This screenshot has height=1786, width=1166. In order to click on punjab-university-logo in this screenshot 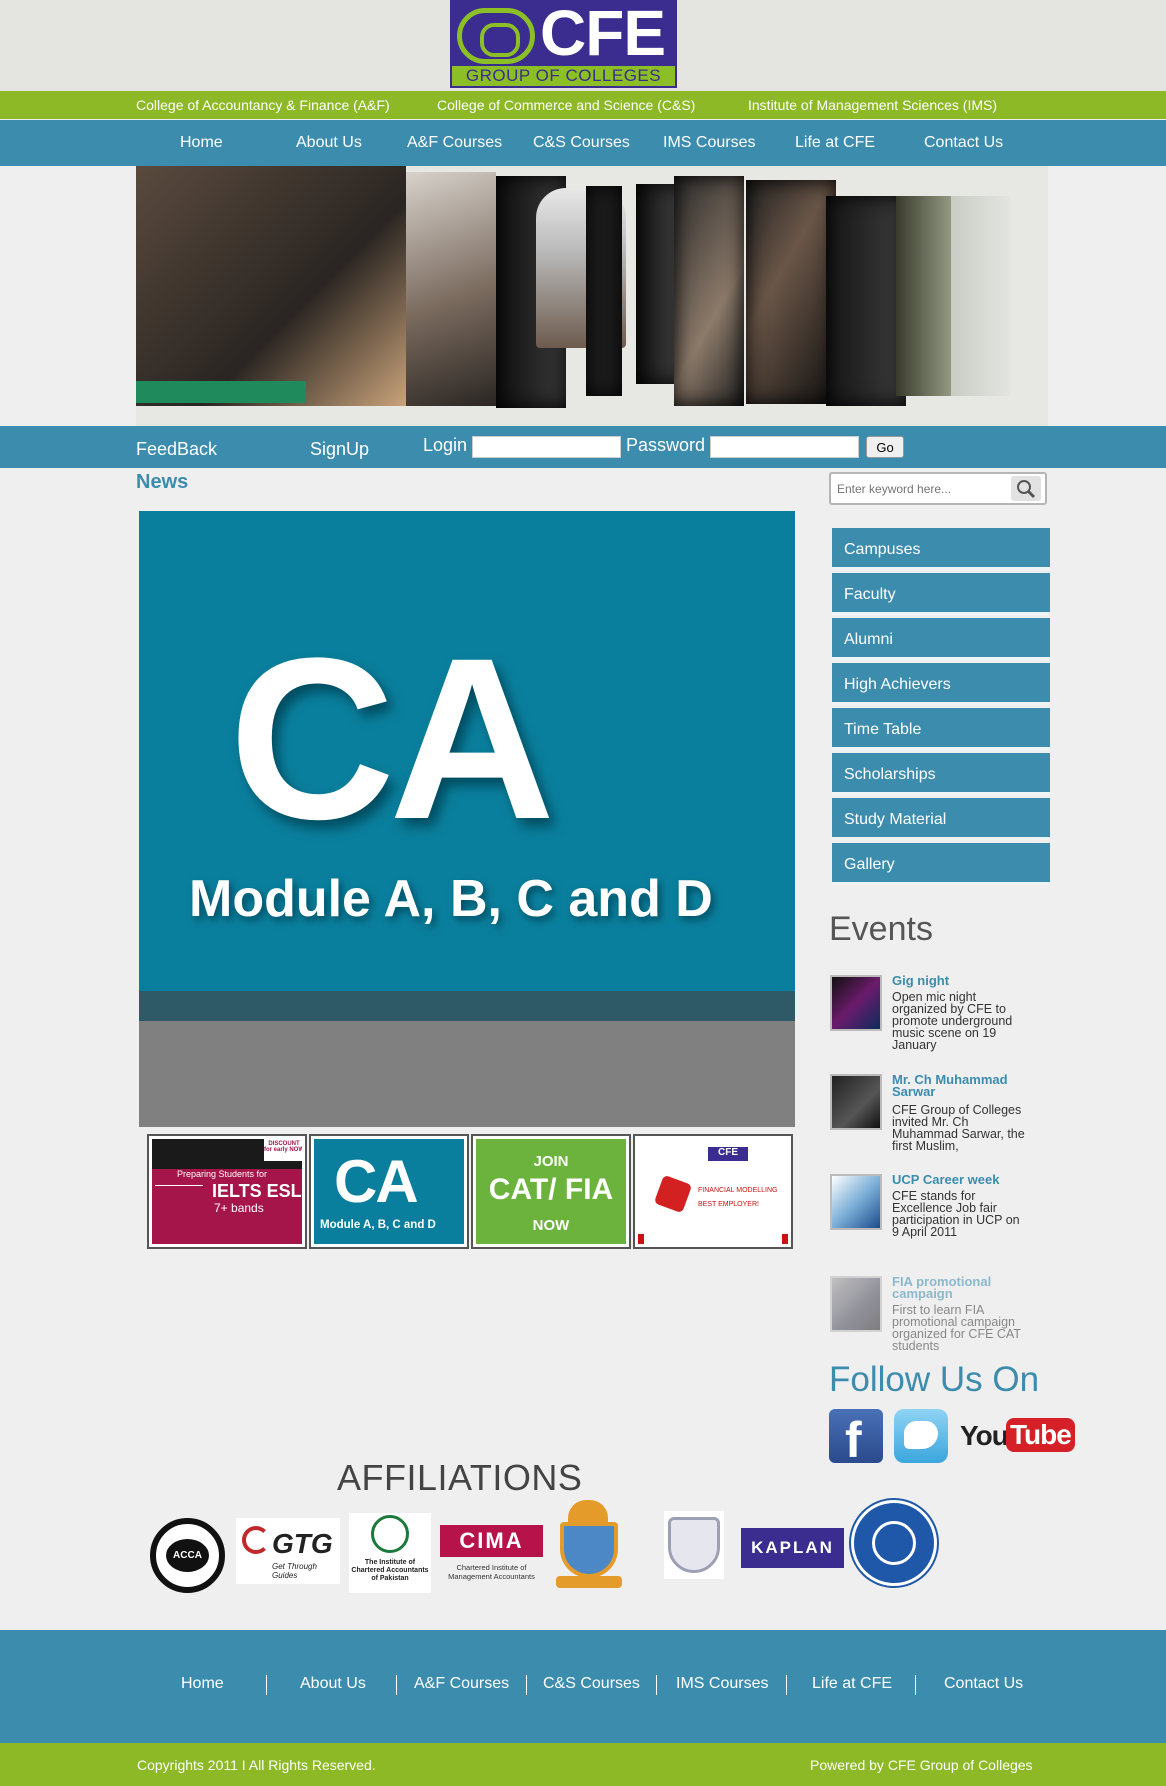, I will do `click(589, 1546)`.